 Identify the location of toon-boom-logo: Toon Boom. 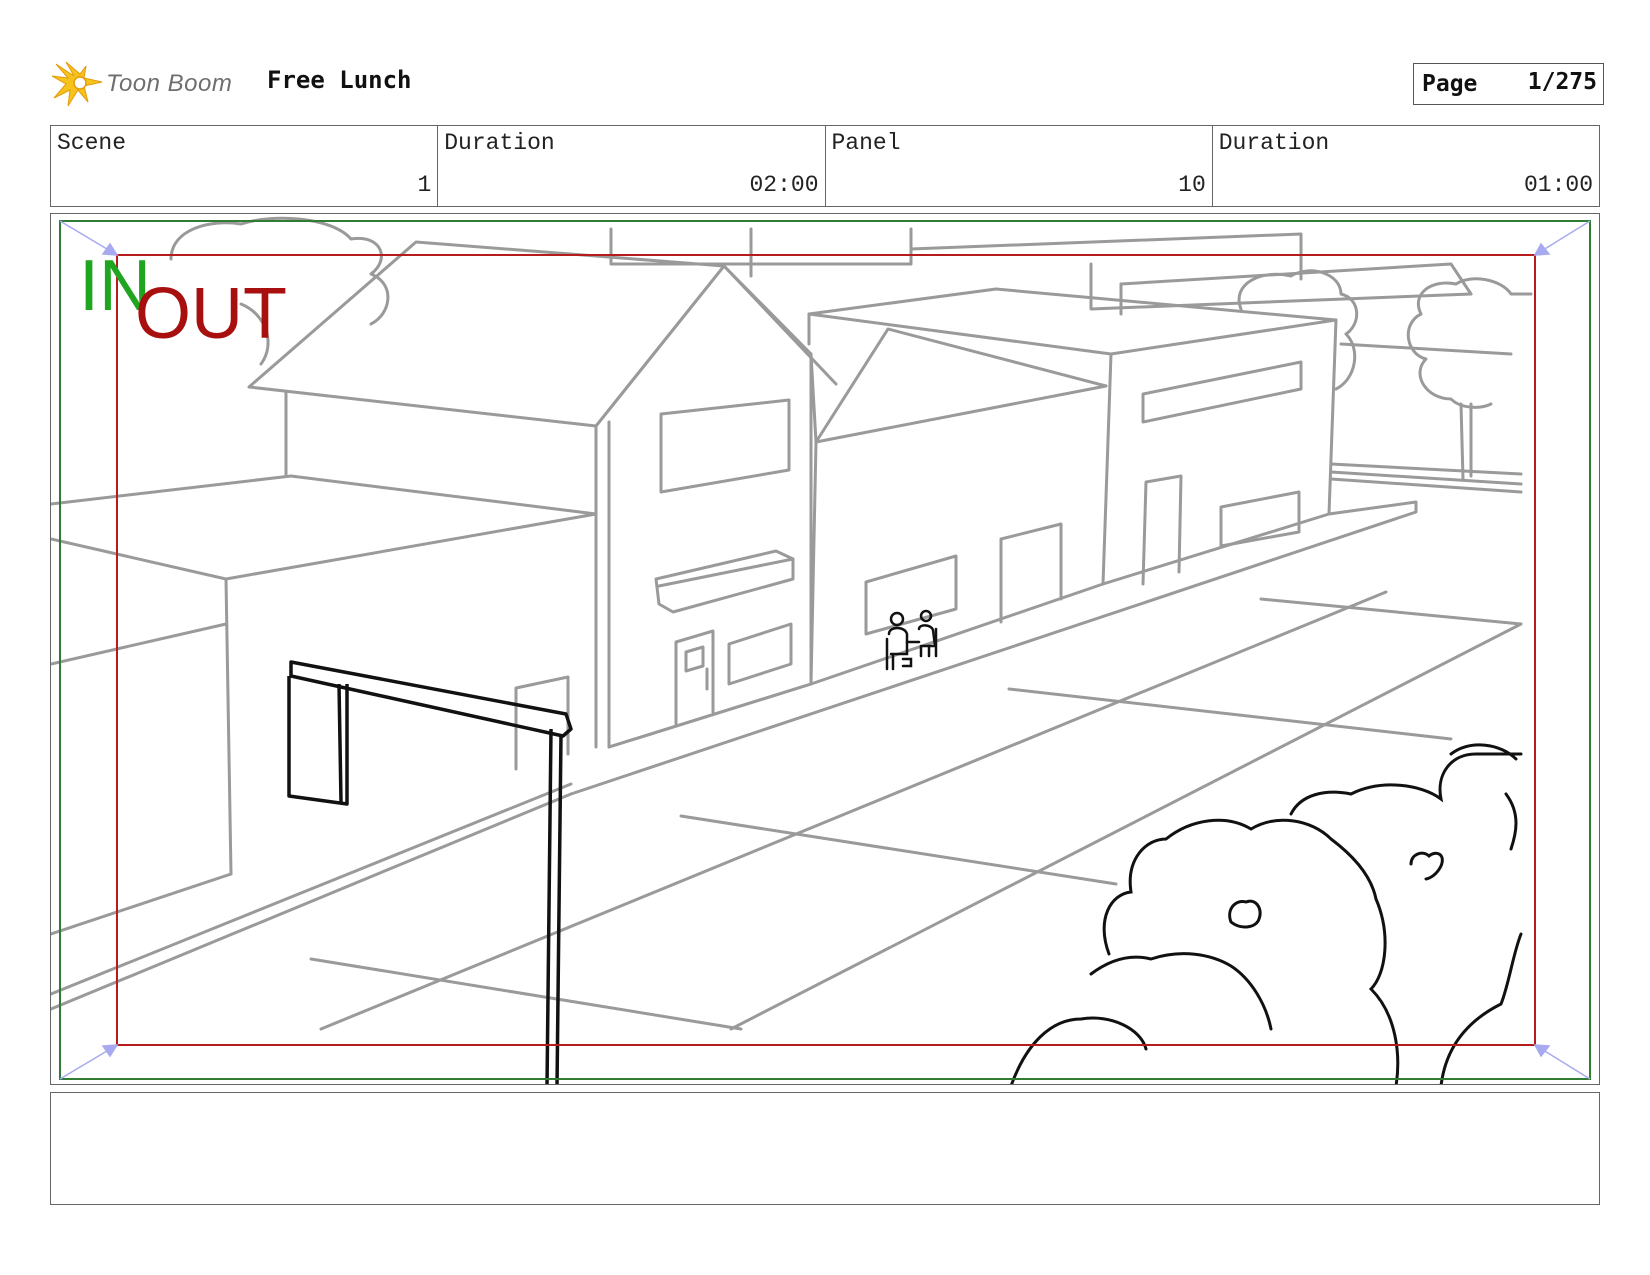
(151, 84).